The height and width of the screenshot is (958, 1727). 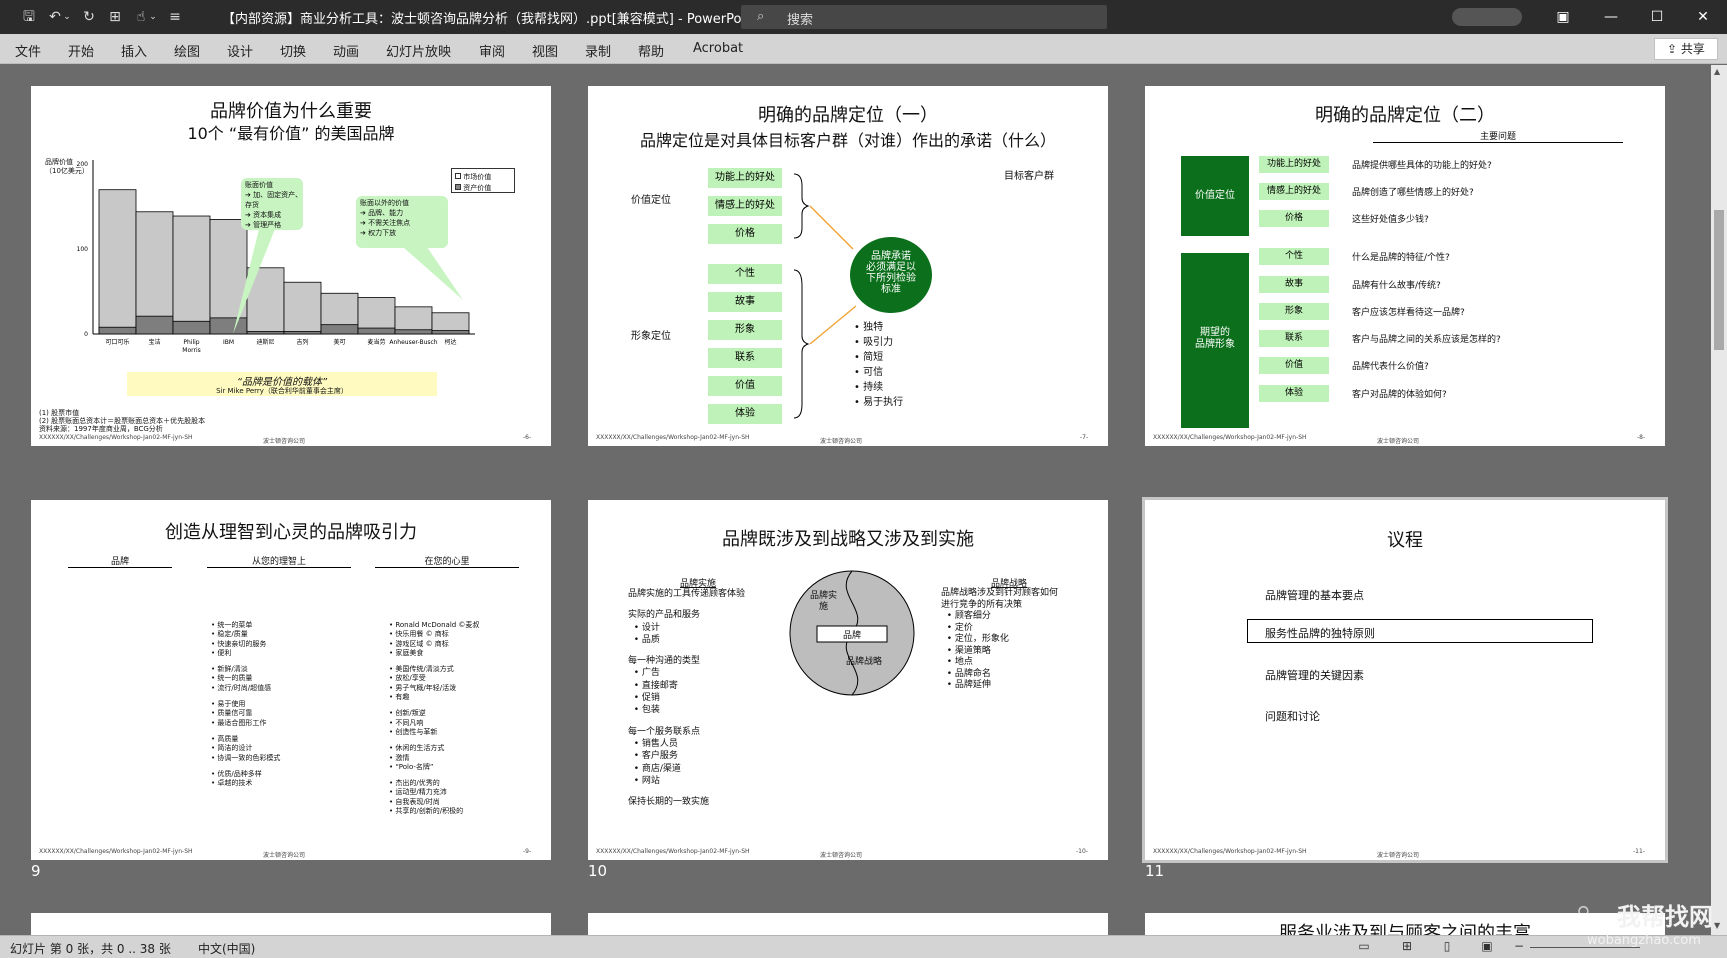 What do you see at coordinates (134, 50) in the screenshot?
I see `tab-insert: 插入` at bounding box center [134, 50].